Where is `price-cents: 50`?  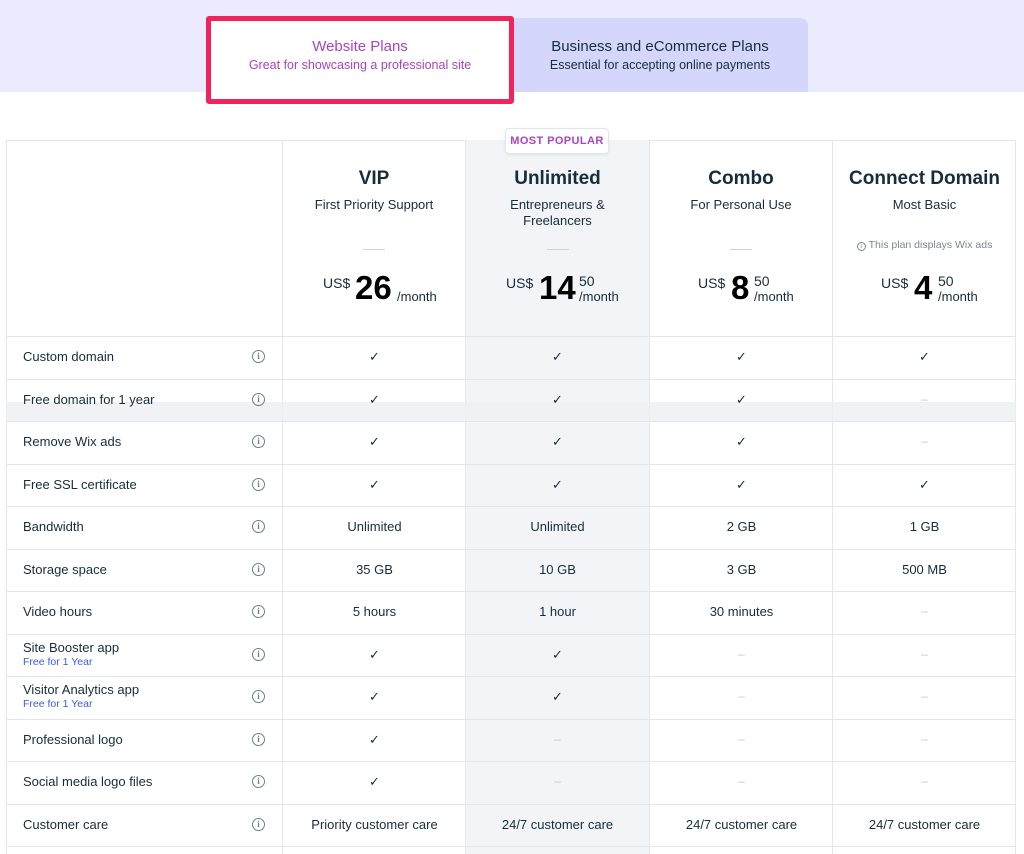
price-cents: 50 is located at coordinates (946, 281).